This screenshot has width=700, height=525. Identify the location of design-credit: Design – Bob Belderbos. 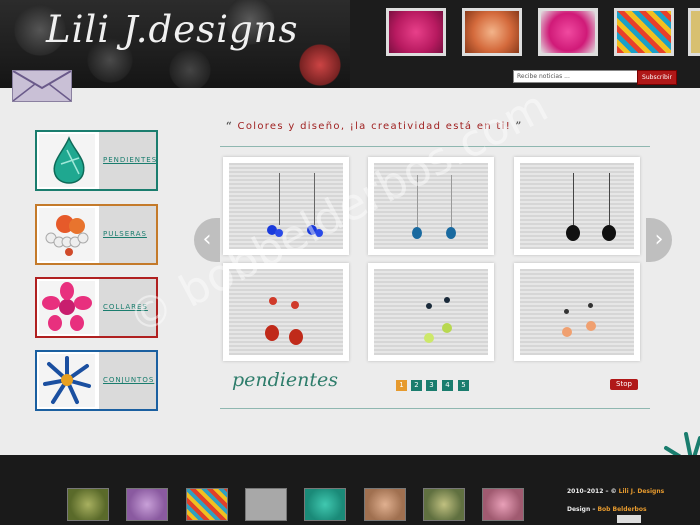
(607, 509).